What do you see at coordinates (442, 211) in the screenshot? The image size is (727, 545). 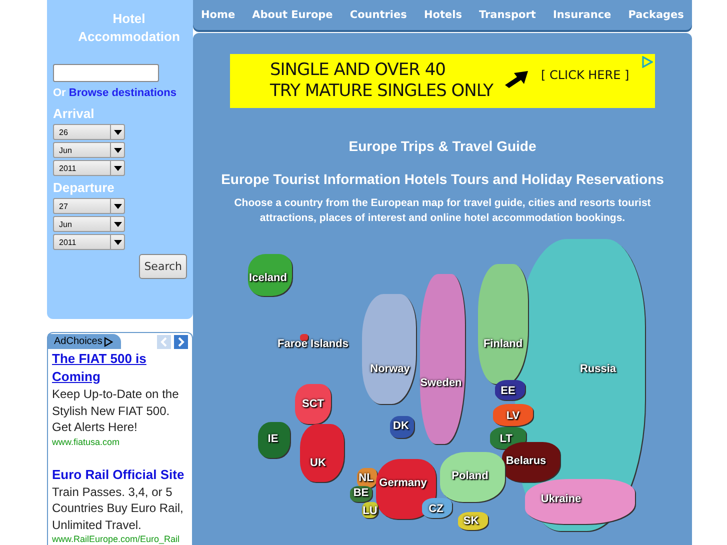 I see `intro-text: Choose a country from the European map for travel guide, cities and resorts tourist attractions, places of interest and online hotel accommodation bookings.` at bounding box center [442, 211].